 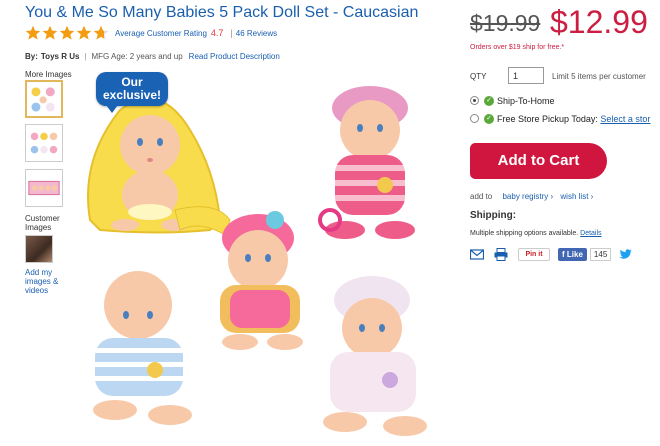 What do you see at coordinates (534, 254) in the screenshot?
I see `pinterest-button: Pin it` at bounding box center [534, 254].